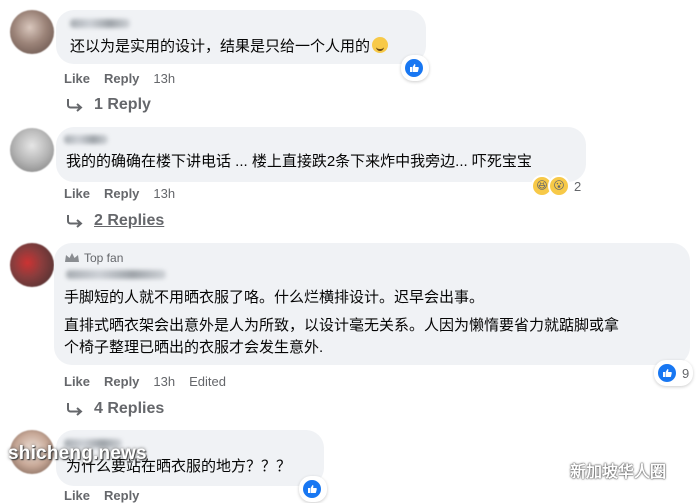 Image resolution: width=697 pixels, height=503 pixels. What do you see at coordinates (145, 381) in the screenshot?
I see `comment-actions: Like Reply 13h Edited` at bounding box center [145, 381].